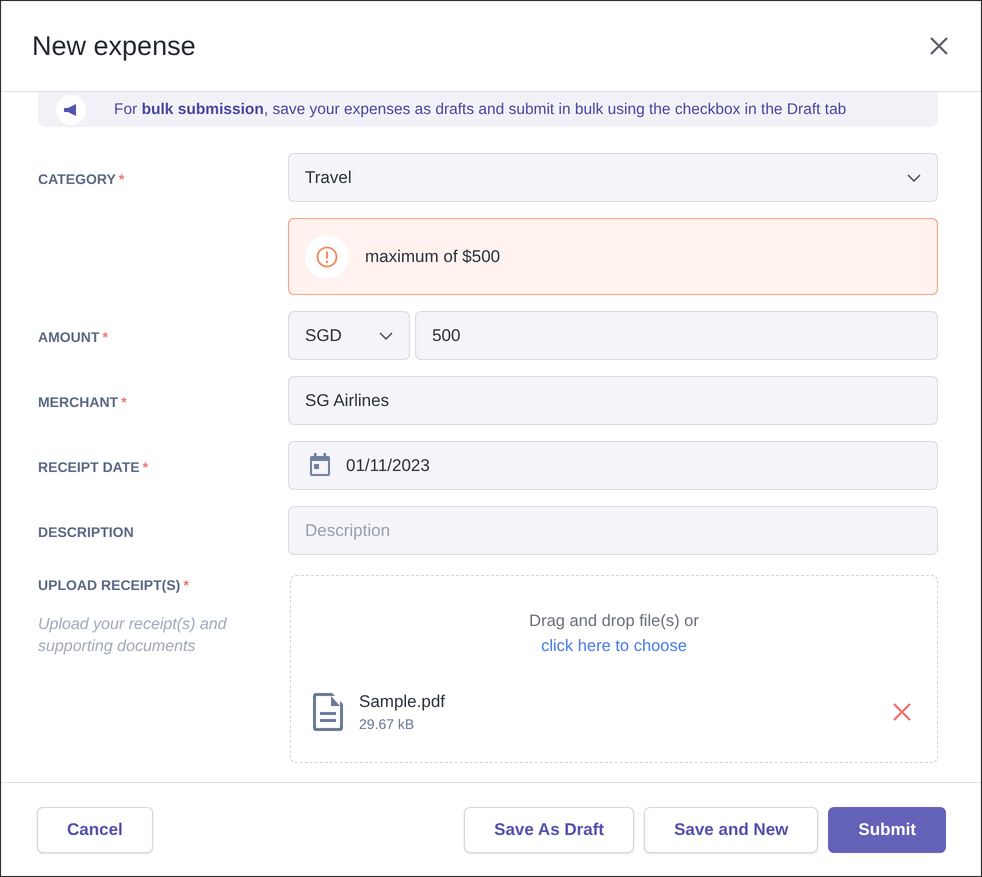 This screenshot has width=982, height=877. What do you see at coordinates (133, 636) in the screenshot?
I see `field-hint: Upload your receipt(s) and supporting documents` at bounding box center [133, 636].